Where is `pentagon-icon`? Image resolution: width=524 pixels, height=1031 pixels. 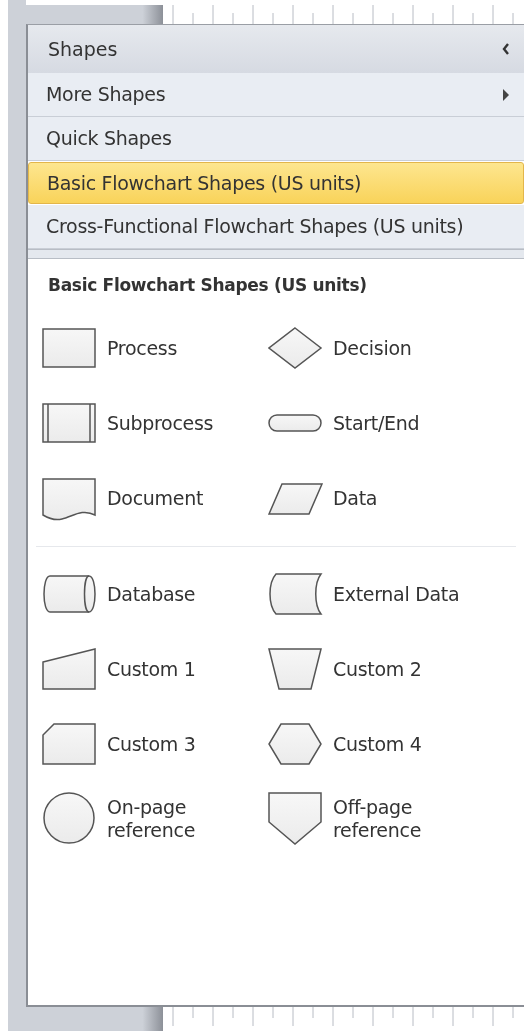
pentagon-icon is located at coordinates (295, 819).